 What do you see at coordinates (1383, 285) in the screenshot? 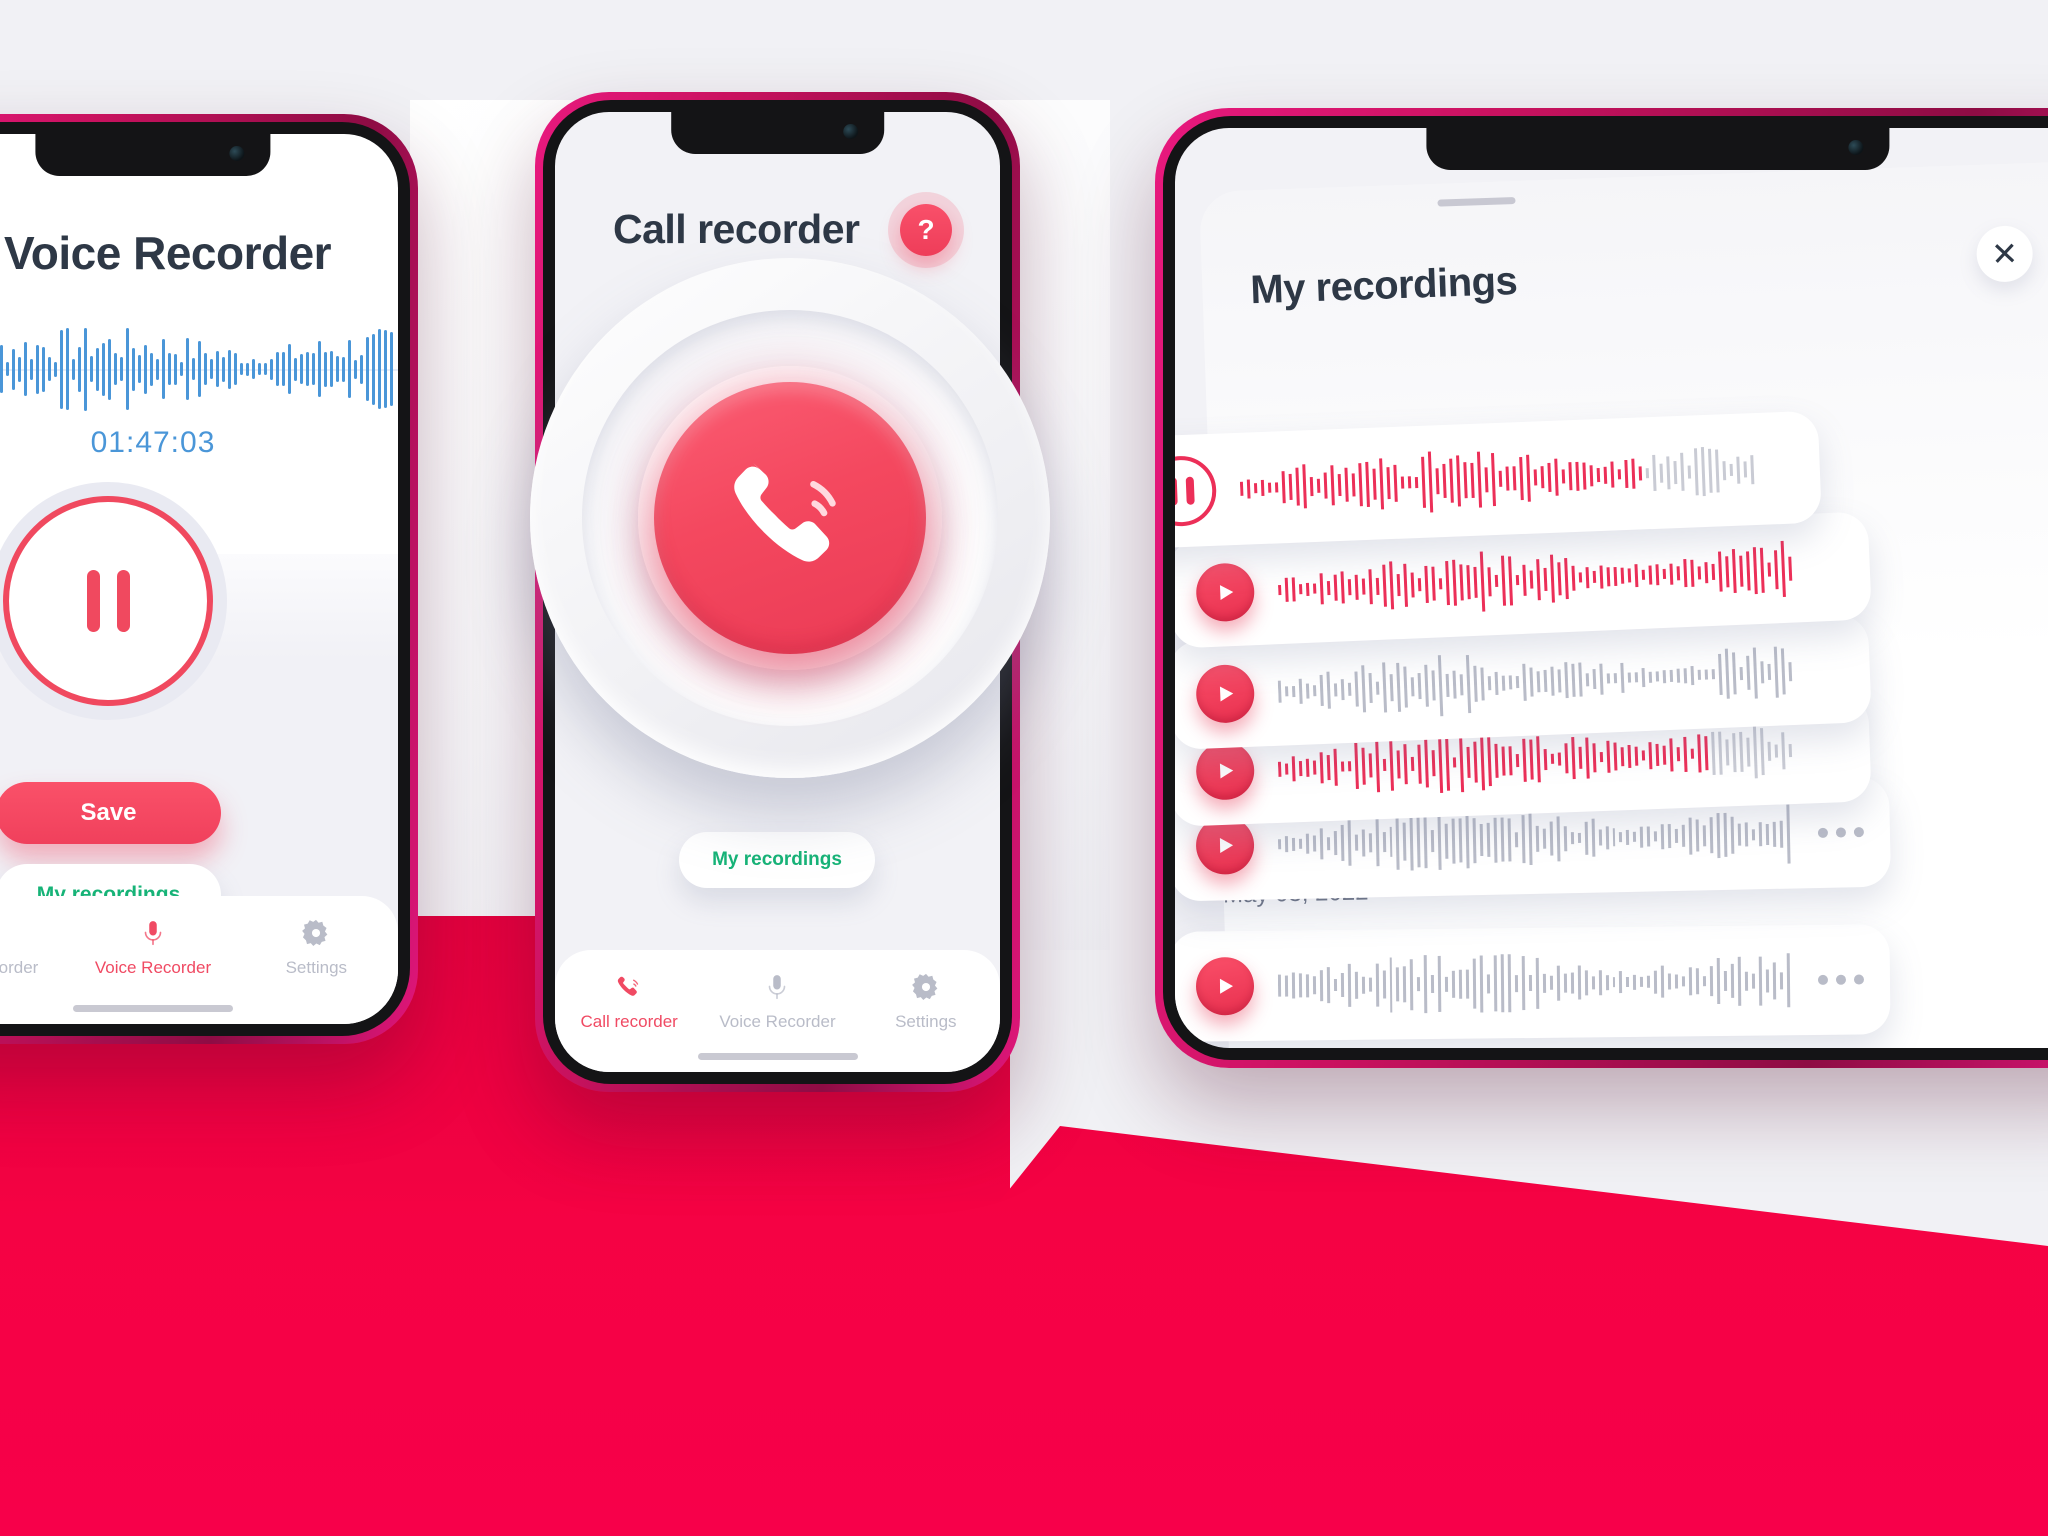
I see `page-title: My recordings` at bounding box center [1383, 285].